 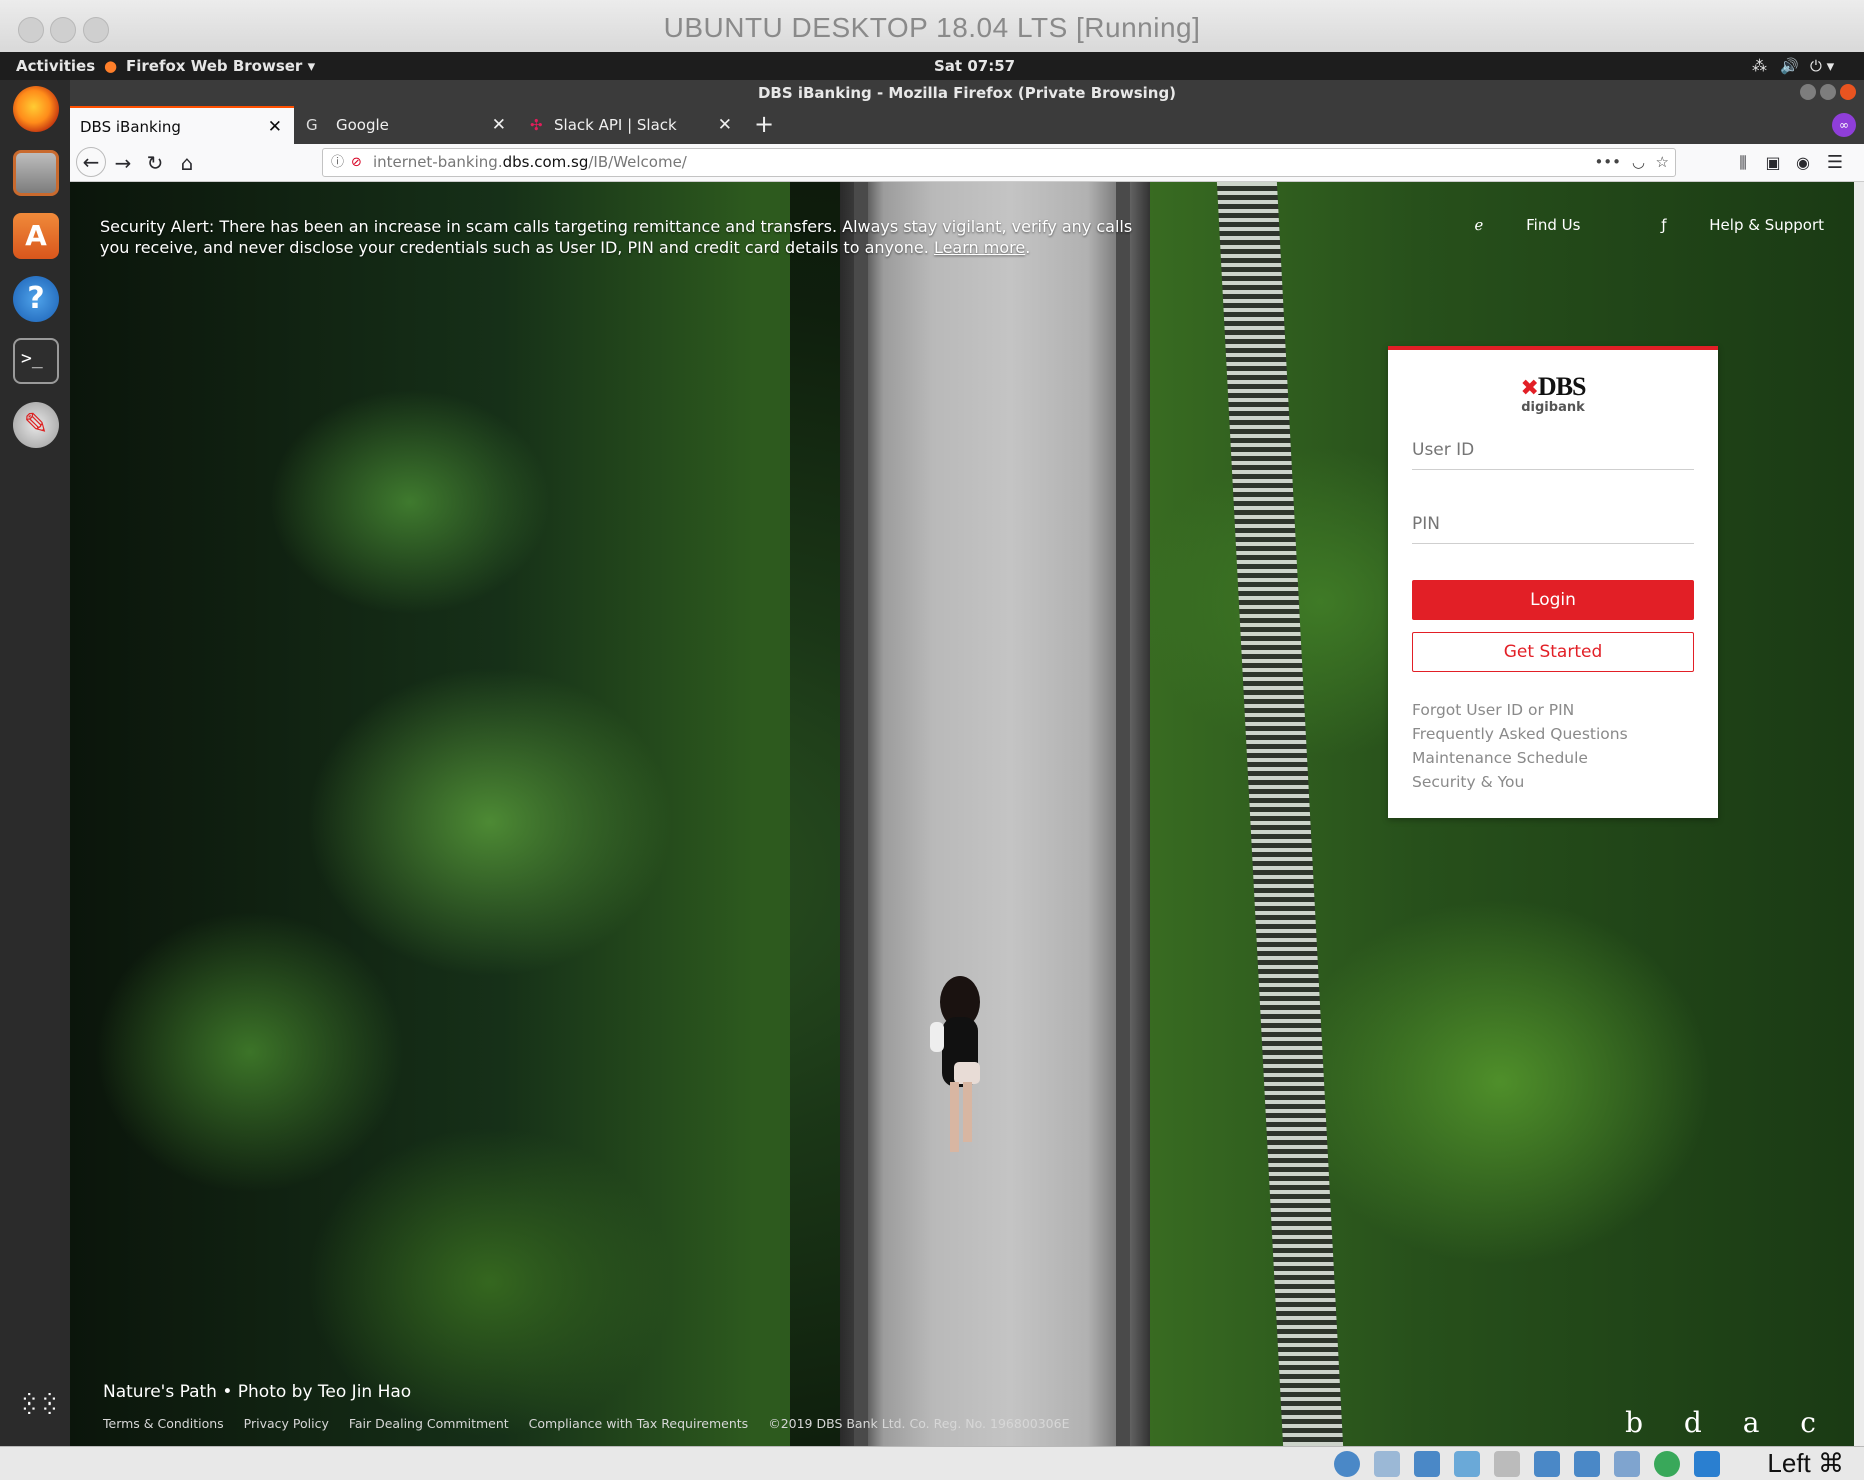 What do you see at coordinates (1347, 1464) in the screenshot?
I see `hard-disk-icon` at bounding box center [1347, 1464].